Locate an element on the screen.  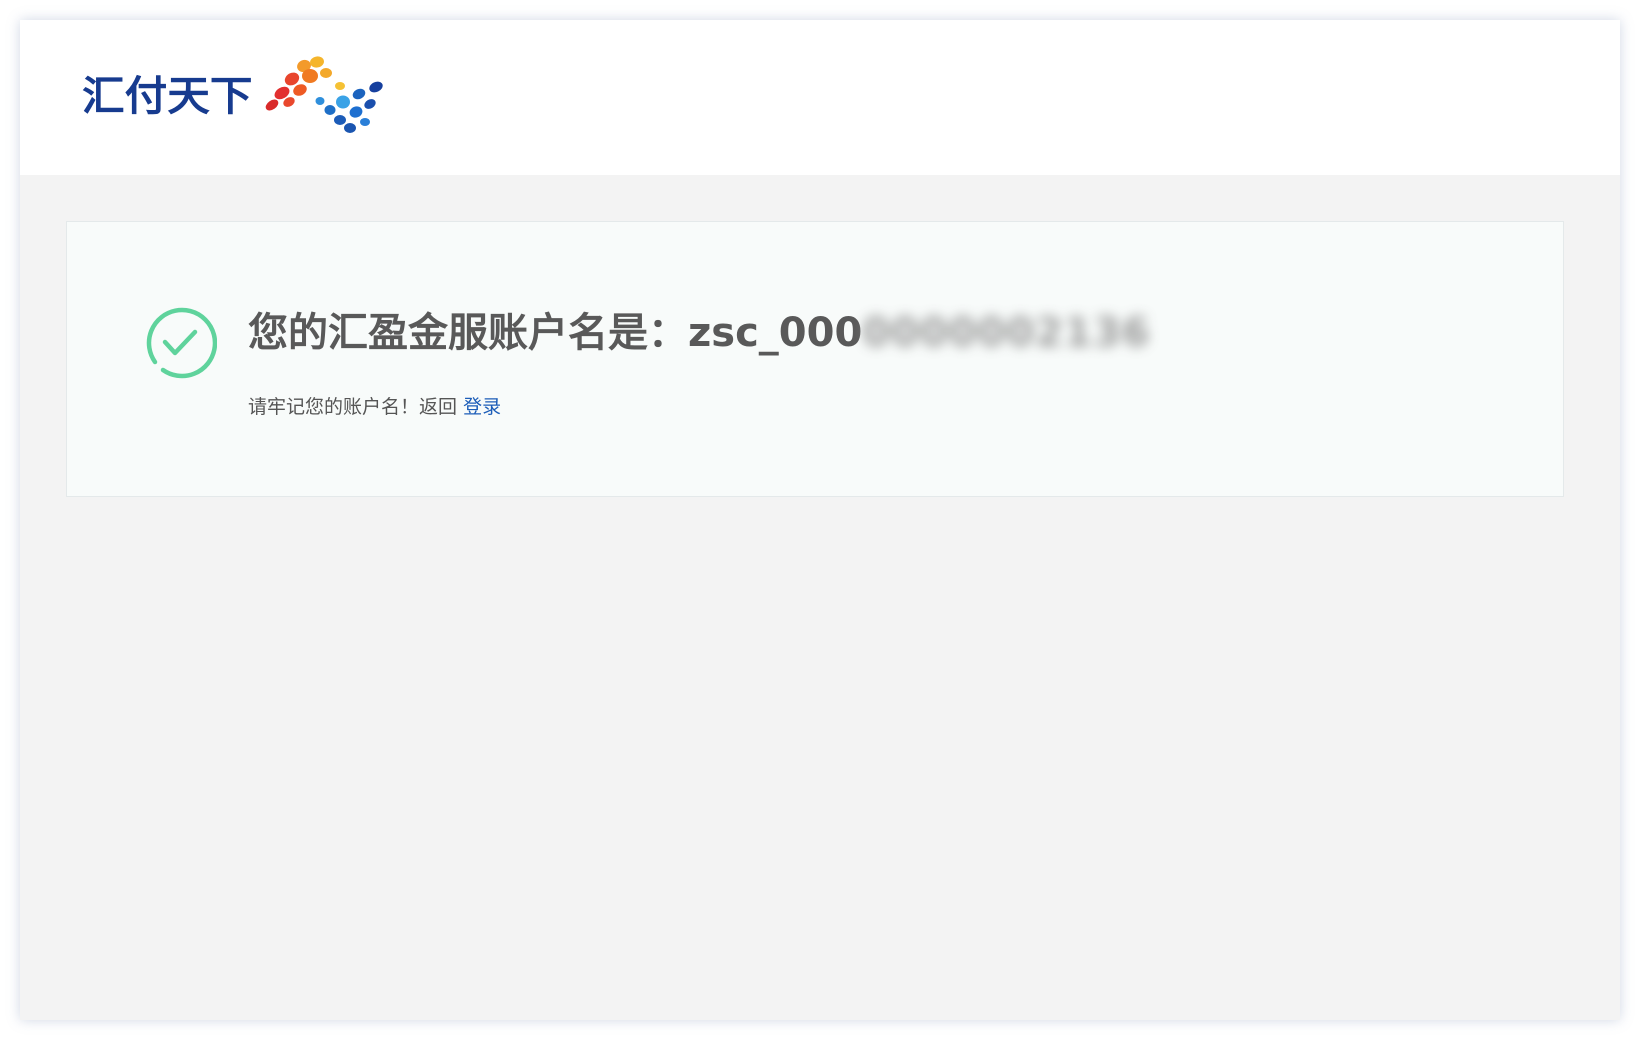
huifu-dots-logo-icon is located at coordinates (324, 94).